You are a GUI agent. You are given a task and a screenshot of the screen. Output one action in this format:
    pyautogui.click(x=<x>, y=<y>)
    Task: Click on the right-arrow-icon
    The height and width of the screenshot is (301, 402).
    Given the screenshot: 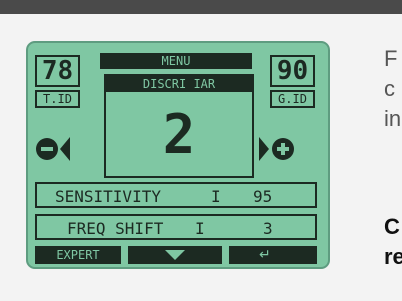 What is the action you would take?
    pyautogui.click(x=264, y=149)
    